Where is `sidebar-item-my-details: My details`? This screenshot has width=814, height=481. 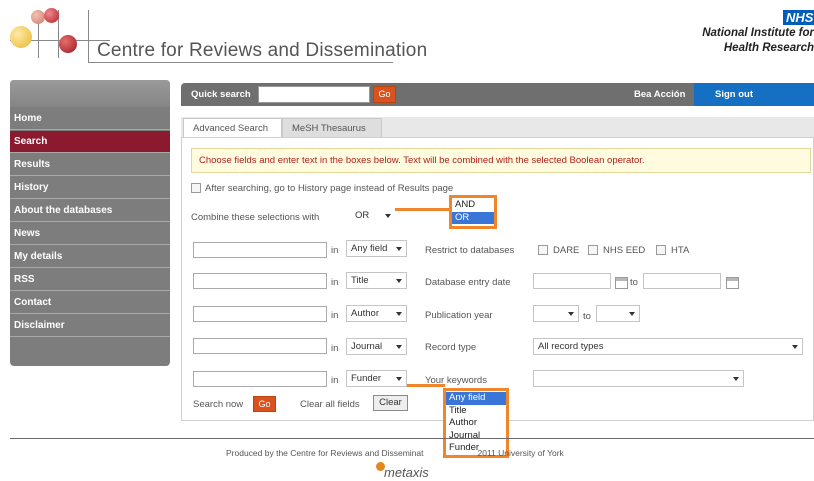 sidebar-item-my-details: My details is located at coordinates (90, 257).